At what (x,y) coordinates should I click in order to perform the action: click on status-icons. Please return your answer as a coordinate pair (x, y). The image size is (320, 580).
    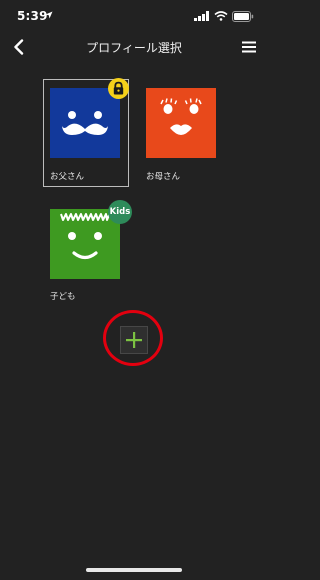
    Looking at the image, I should click on (224, 16).